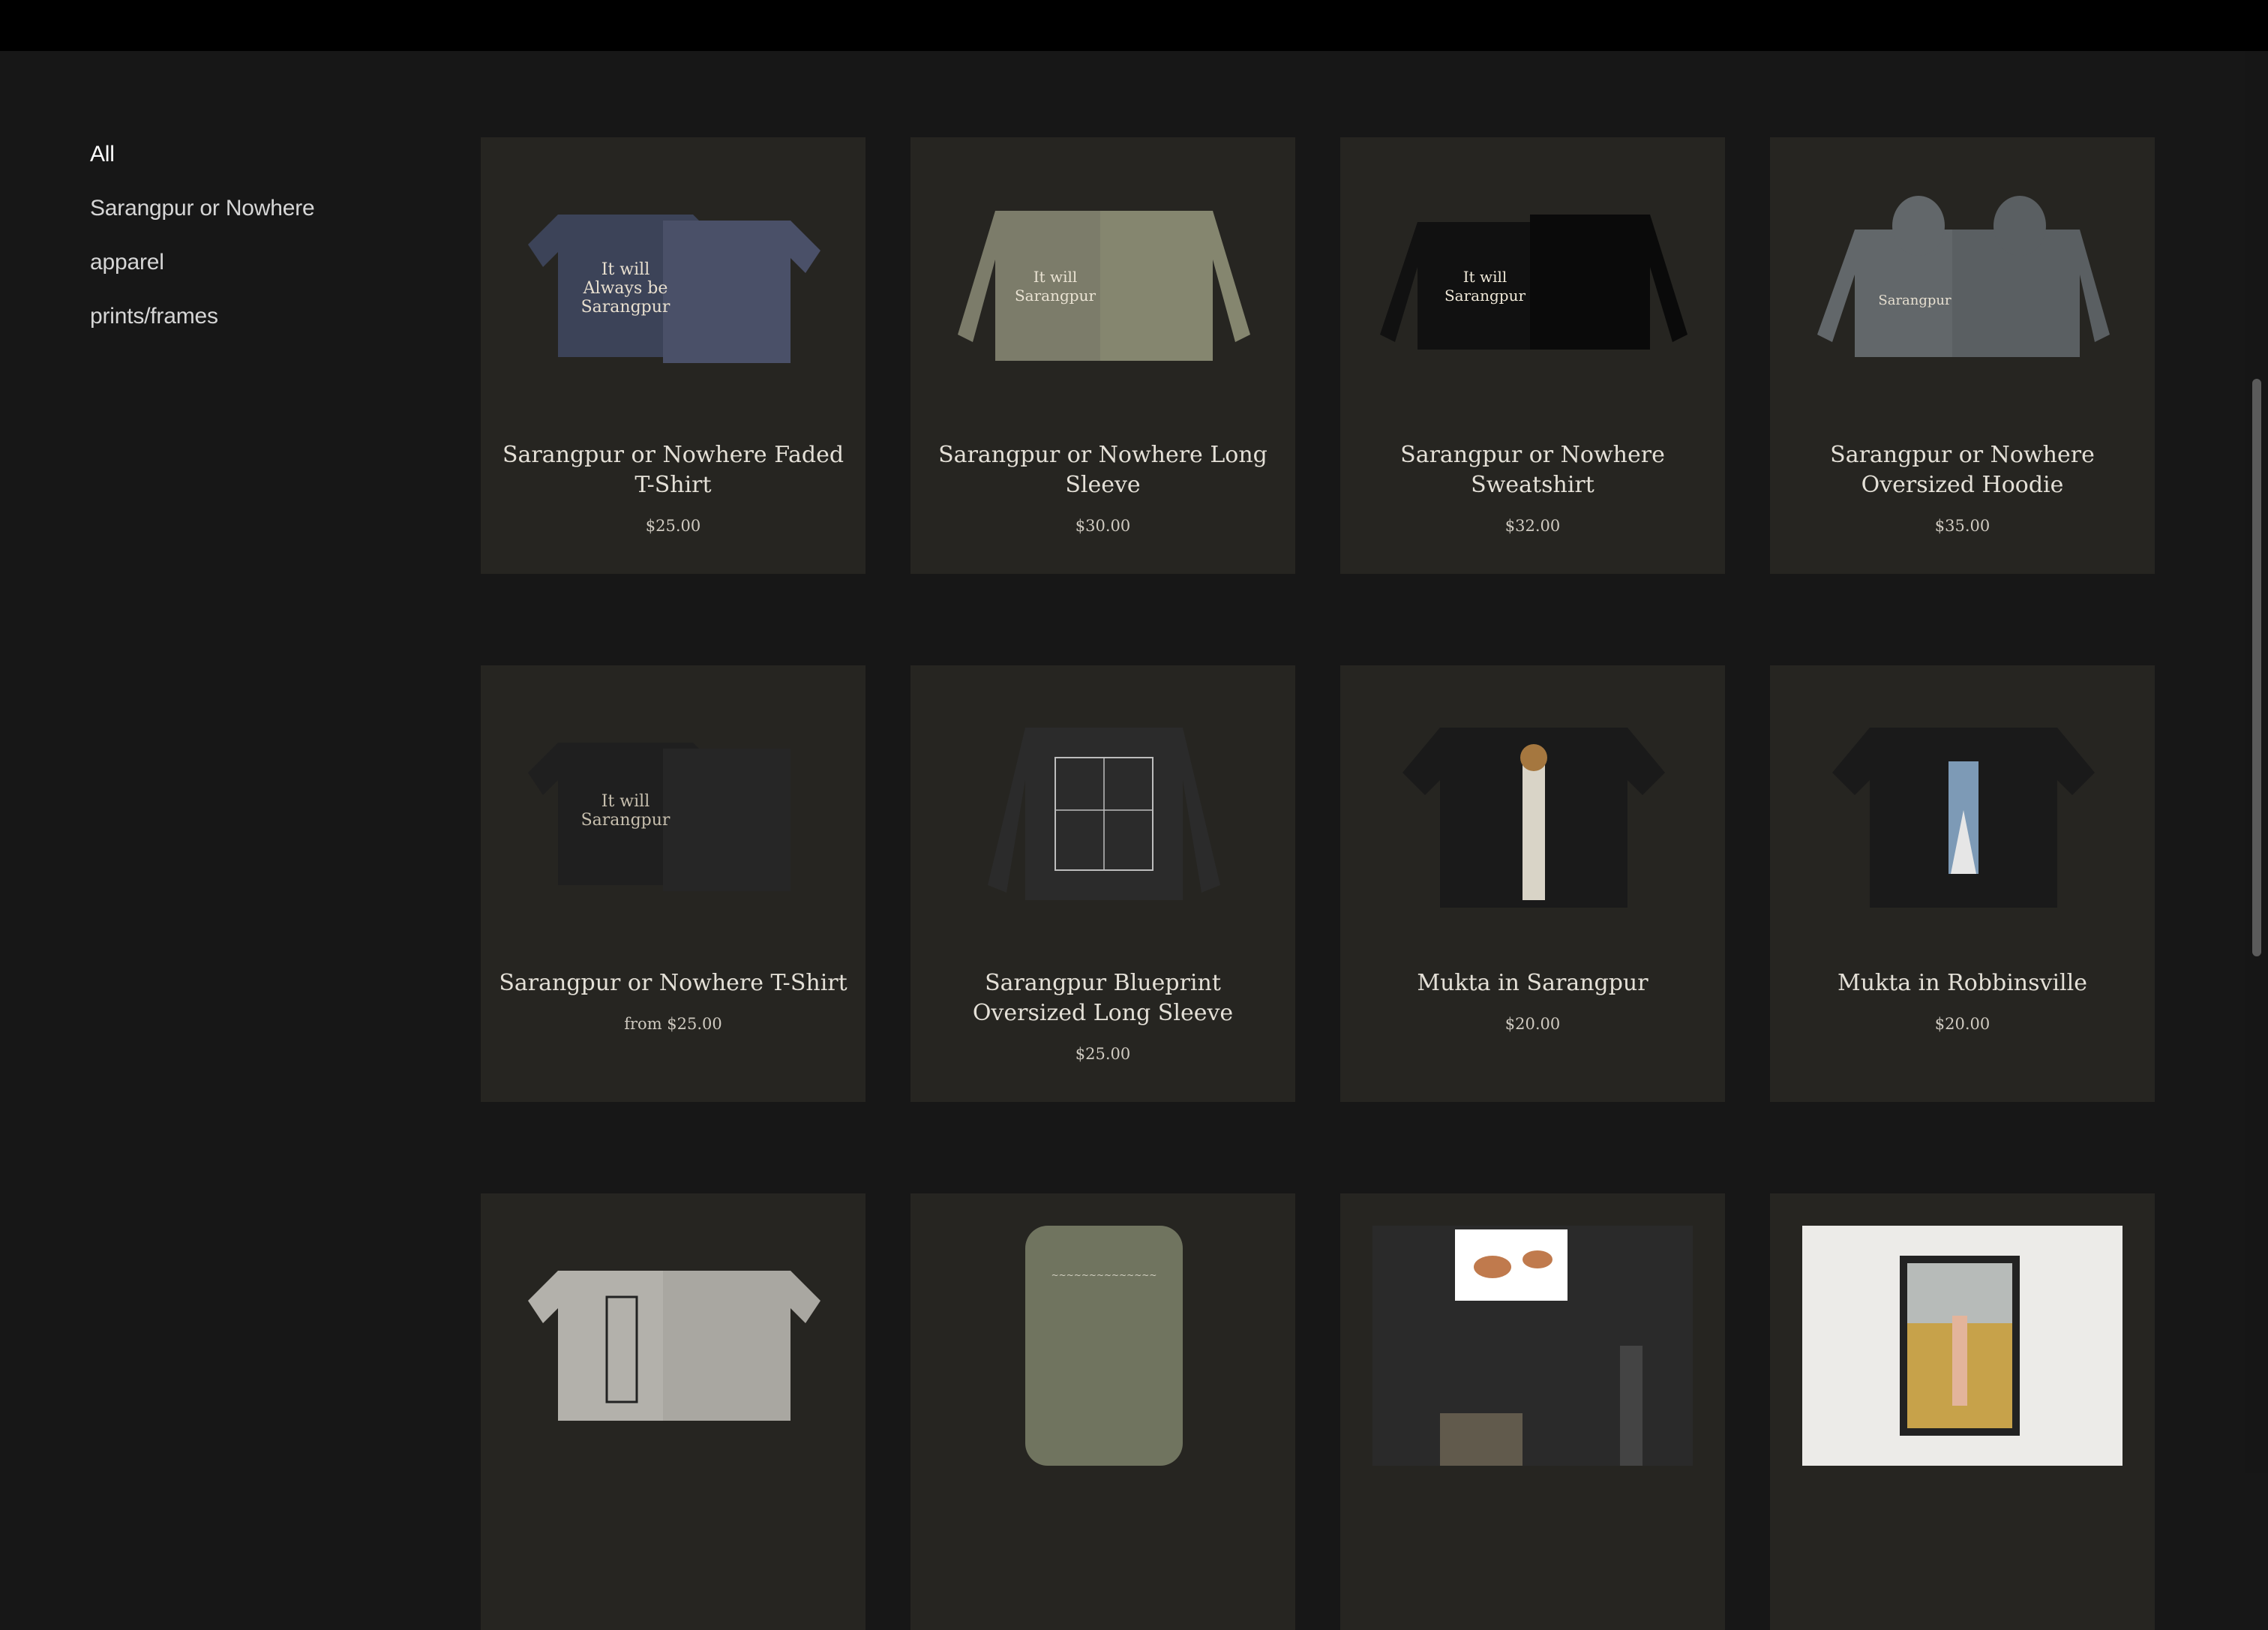 Image resolution: width=2268 pixels, height=1630 pixels. What do you see at coordinates (1532, 983) in the screenshot?
I see `product-name: Mukta in Sarangpur` at bounding box center [1532, 983].